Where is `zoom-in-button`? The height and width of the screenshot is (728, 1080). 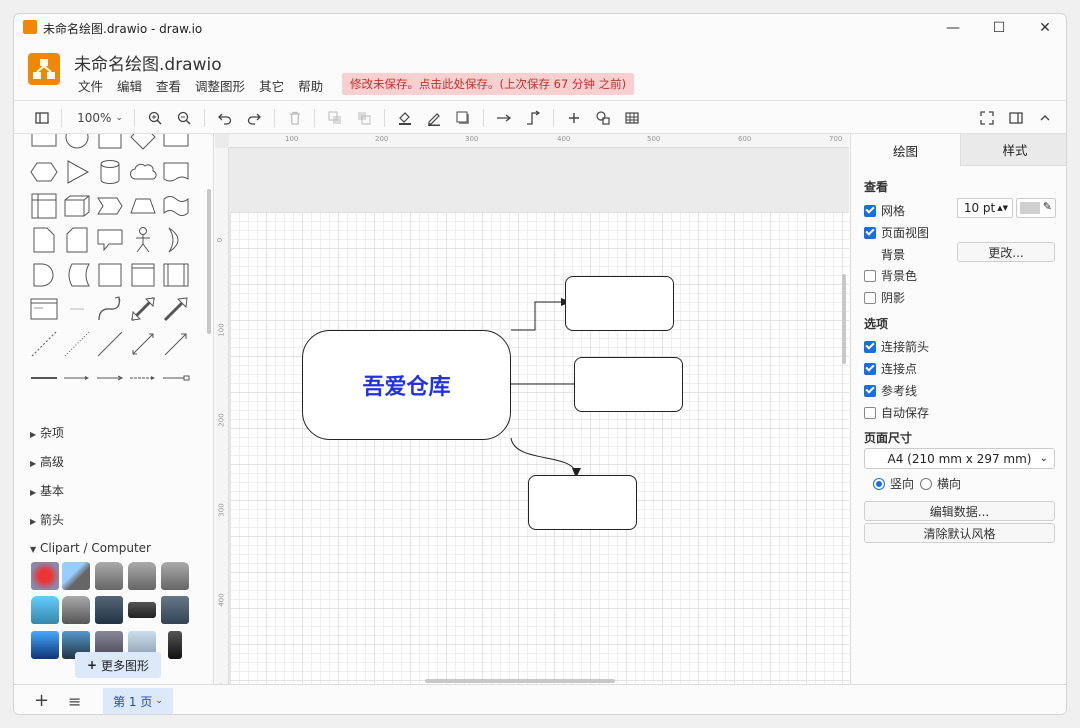 zoom-in-button is located at coordinates (155, 118).